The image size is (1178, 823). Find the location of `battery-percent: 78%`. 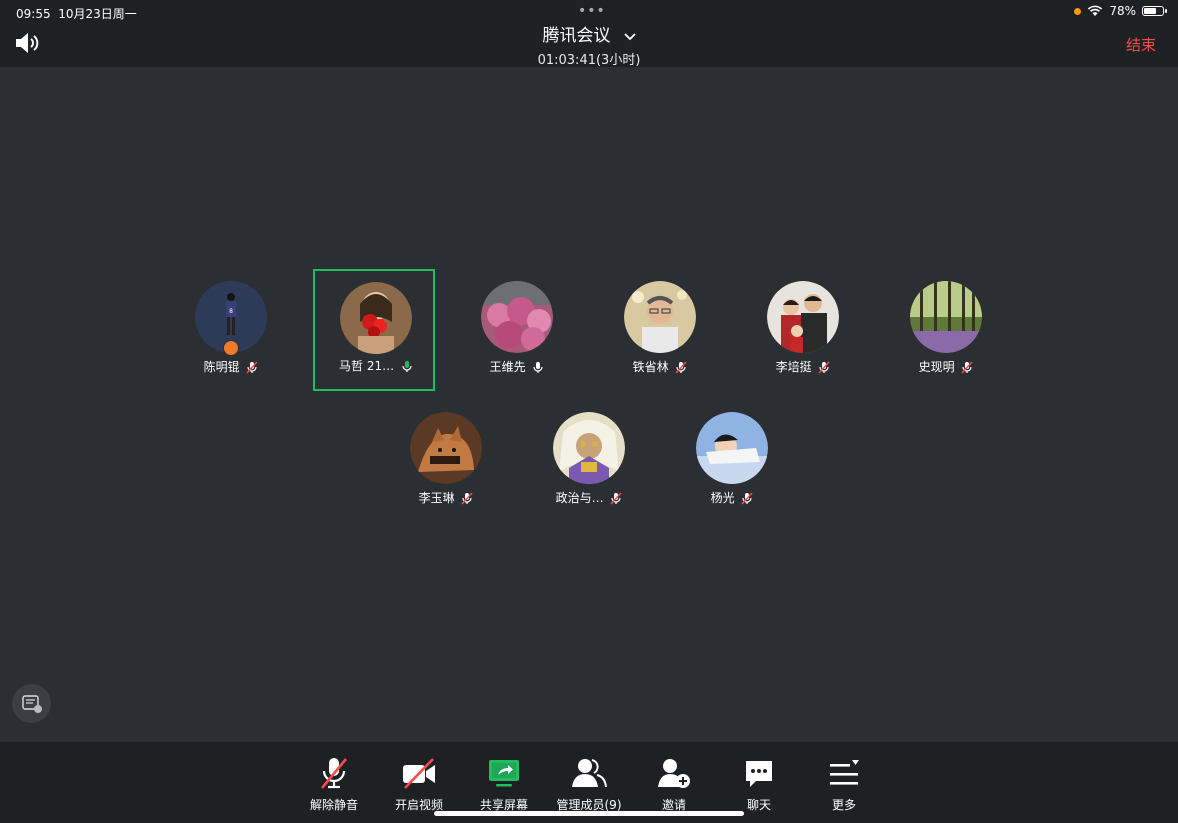

battery-percent: 78% is located at coordinates (1122, 11).